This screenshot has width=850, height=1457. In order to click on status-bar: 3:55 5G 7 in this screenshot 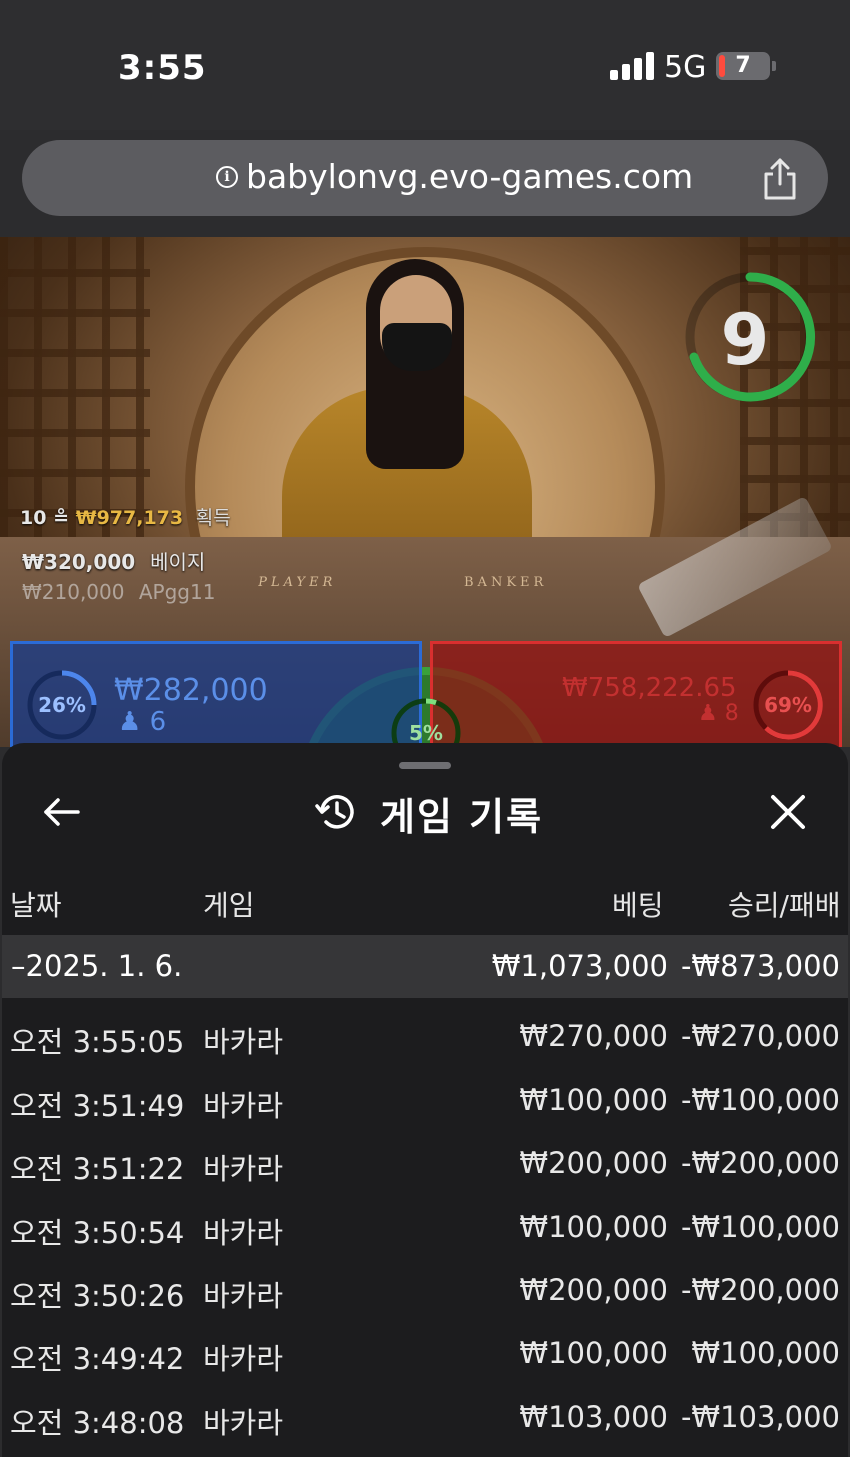, I will do `click(425, 65)`.